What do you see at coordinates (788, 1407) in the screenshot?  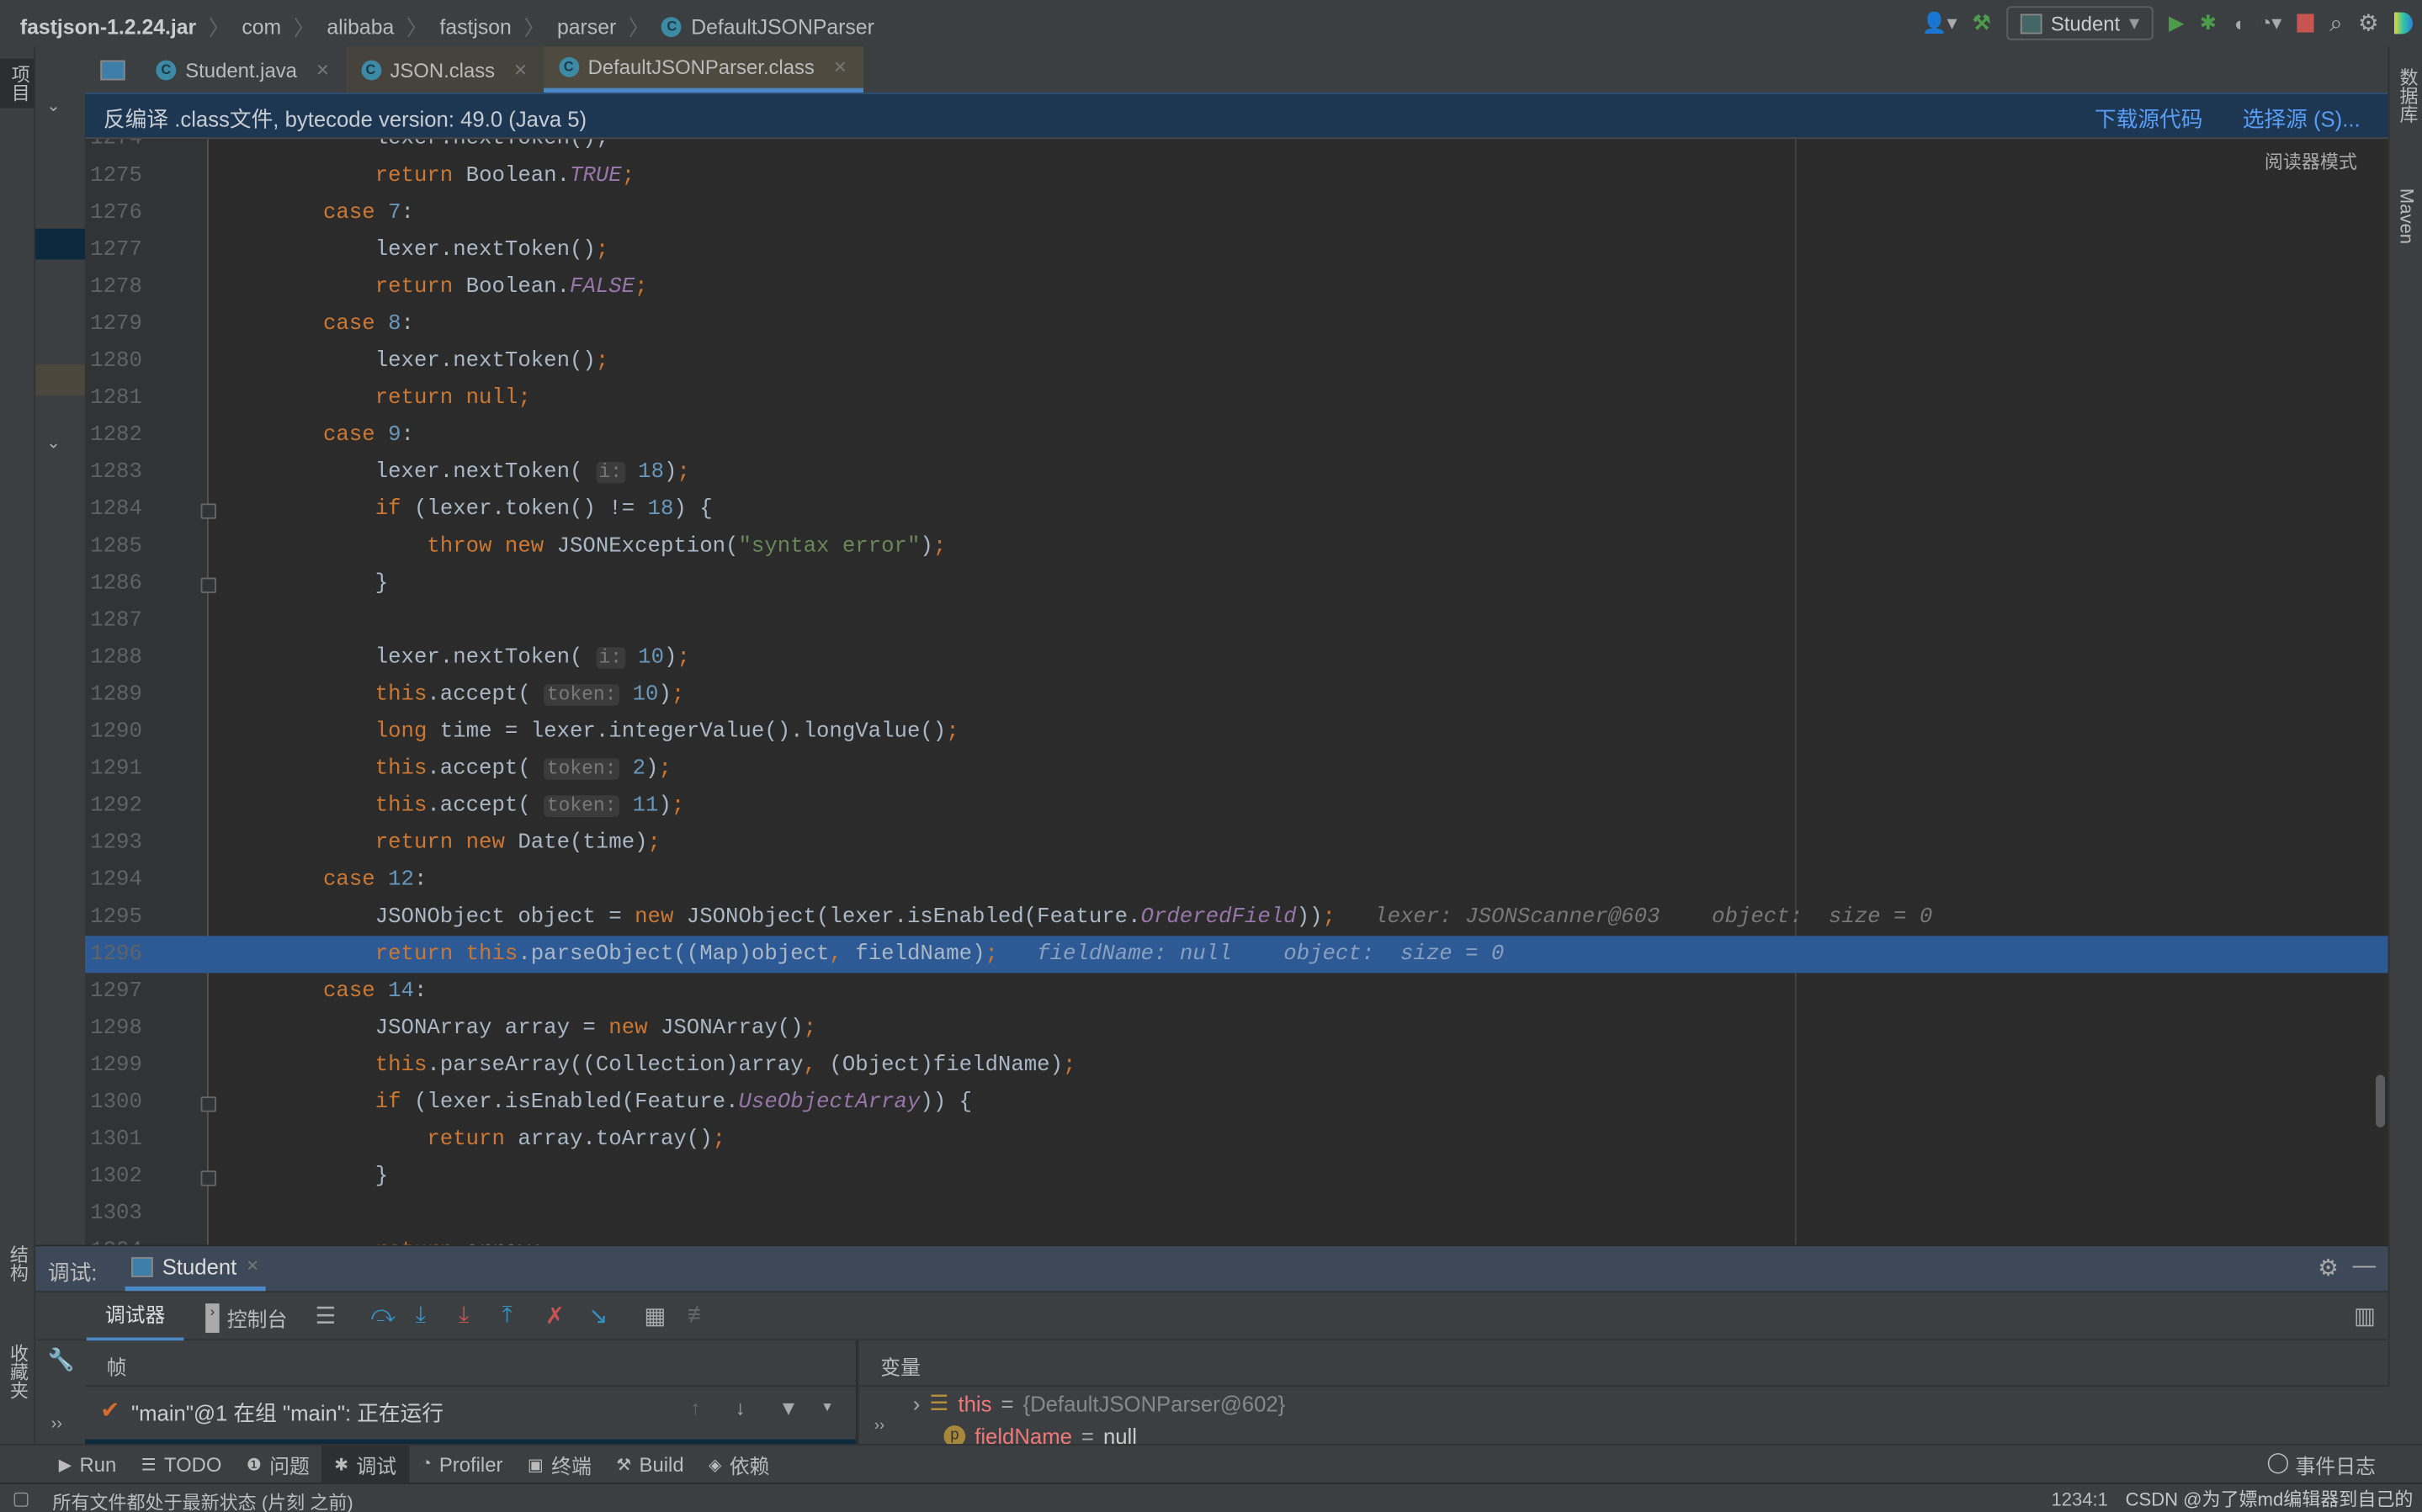 I see `filter-icon: ▼` at bounding box center [788, 1407].